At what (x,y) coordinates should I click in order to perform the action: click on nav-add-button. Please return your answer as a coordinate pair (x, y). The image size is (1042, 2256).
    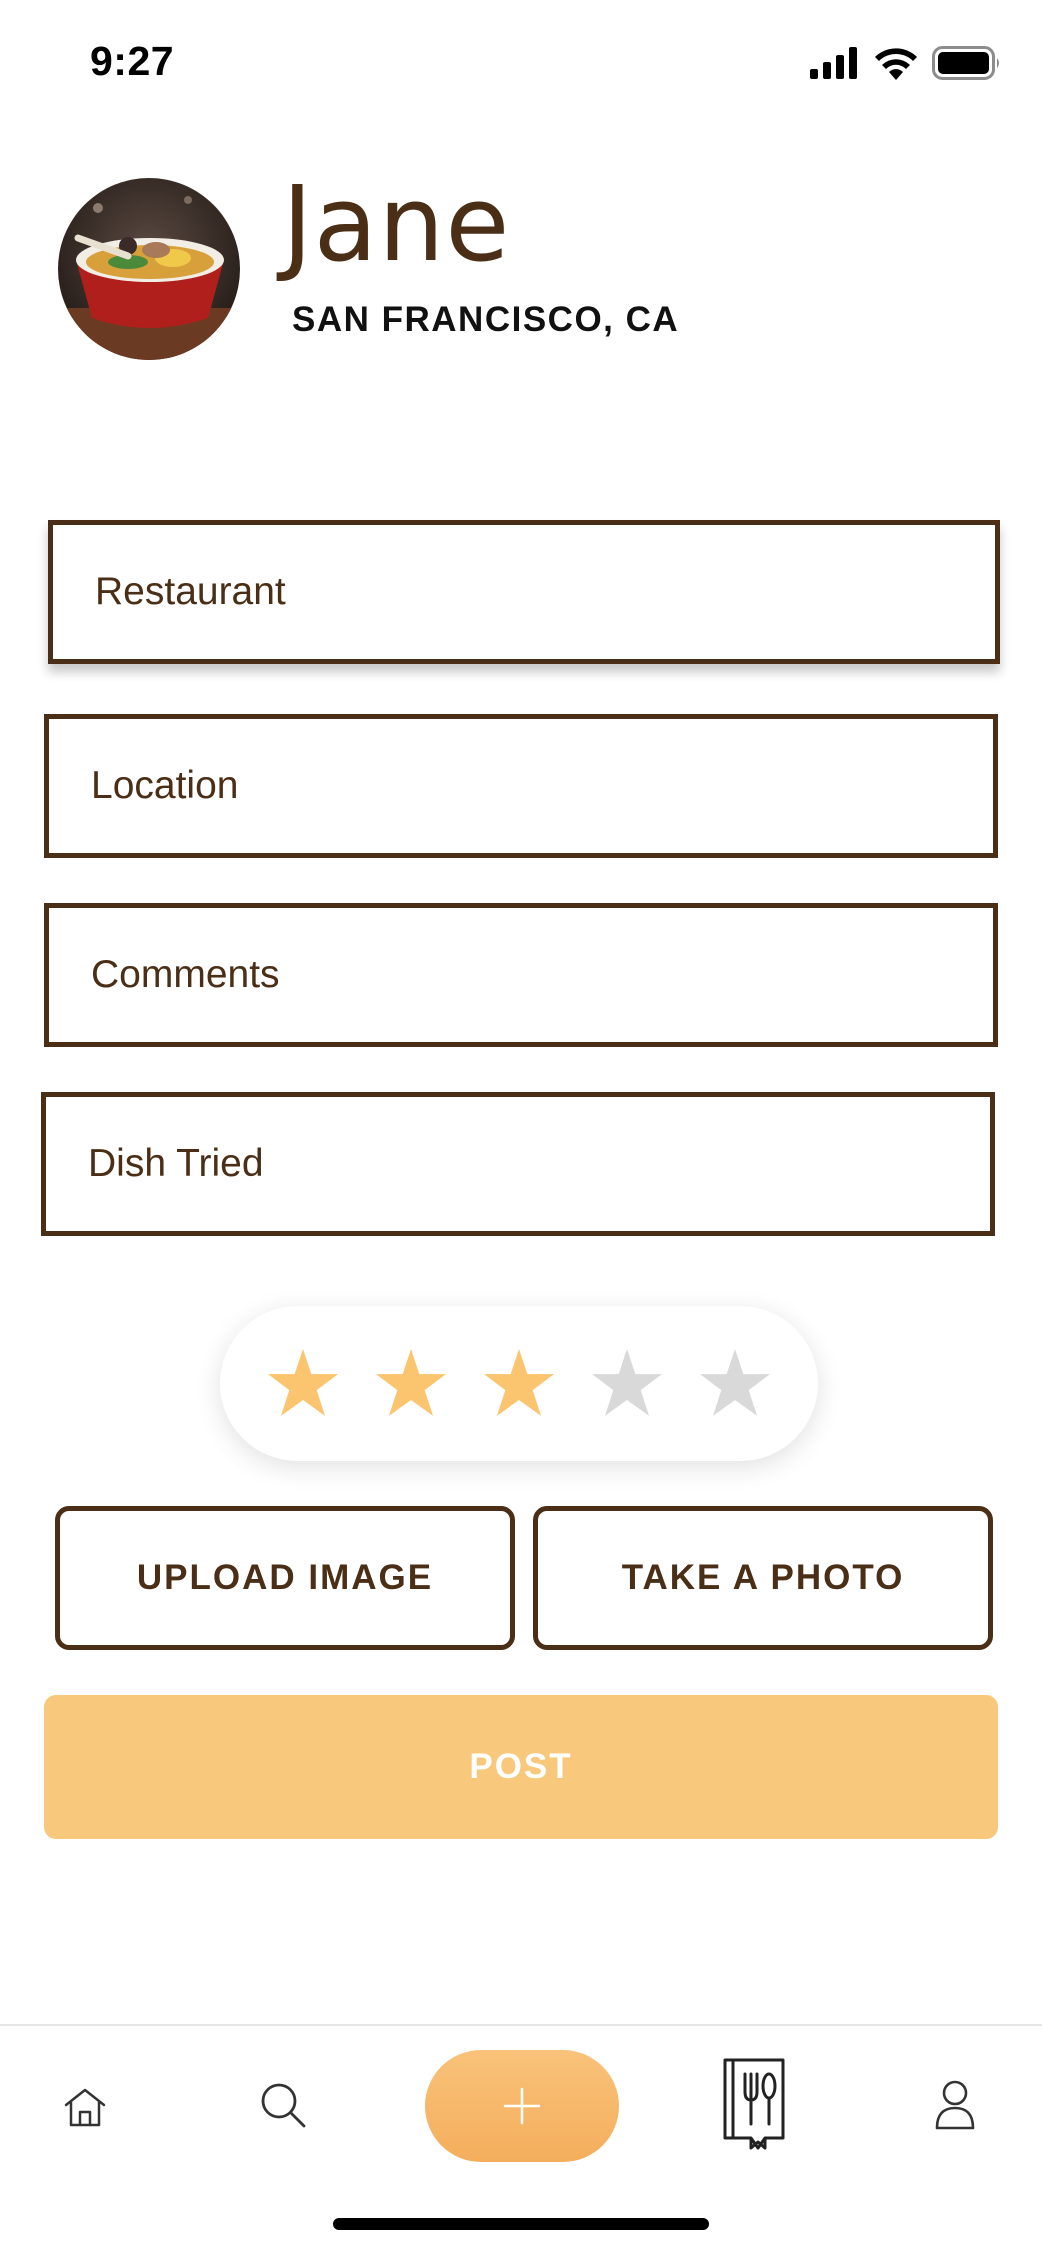
    Looking at the image, I should click on (522, 2106).